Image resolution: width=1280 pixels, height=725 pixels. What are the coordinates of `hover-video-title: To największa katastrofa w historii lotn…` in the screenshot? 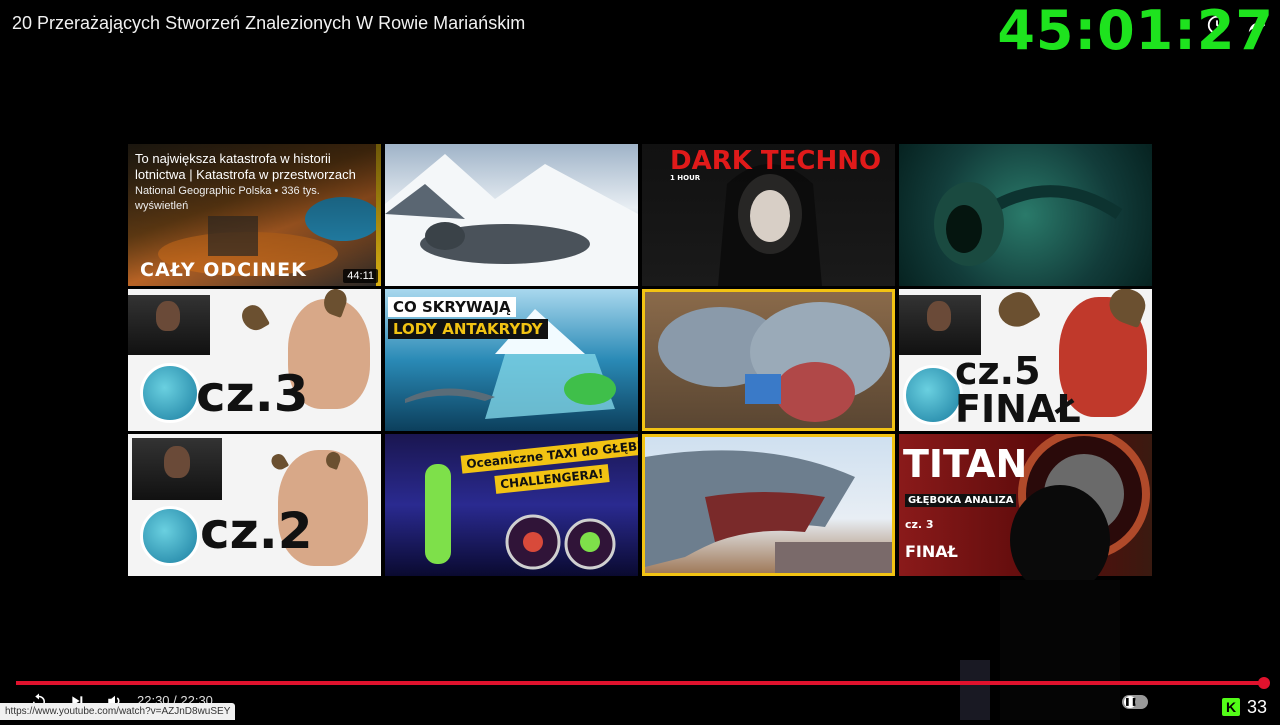 It's located at (255, 167).